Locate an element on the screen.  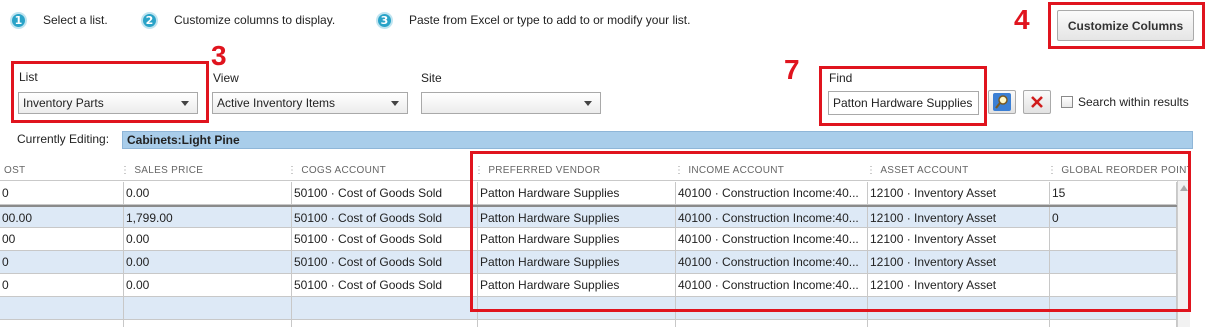
site-select is located at coordinates (511, 103).